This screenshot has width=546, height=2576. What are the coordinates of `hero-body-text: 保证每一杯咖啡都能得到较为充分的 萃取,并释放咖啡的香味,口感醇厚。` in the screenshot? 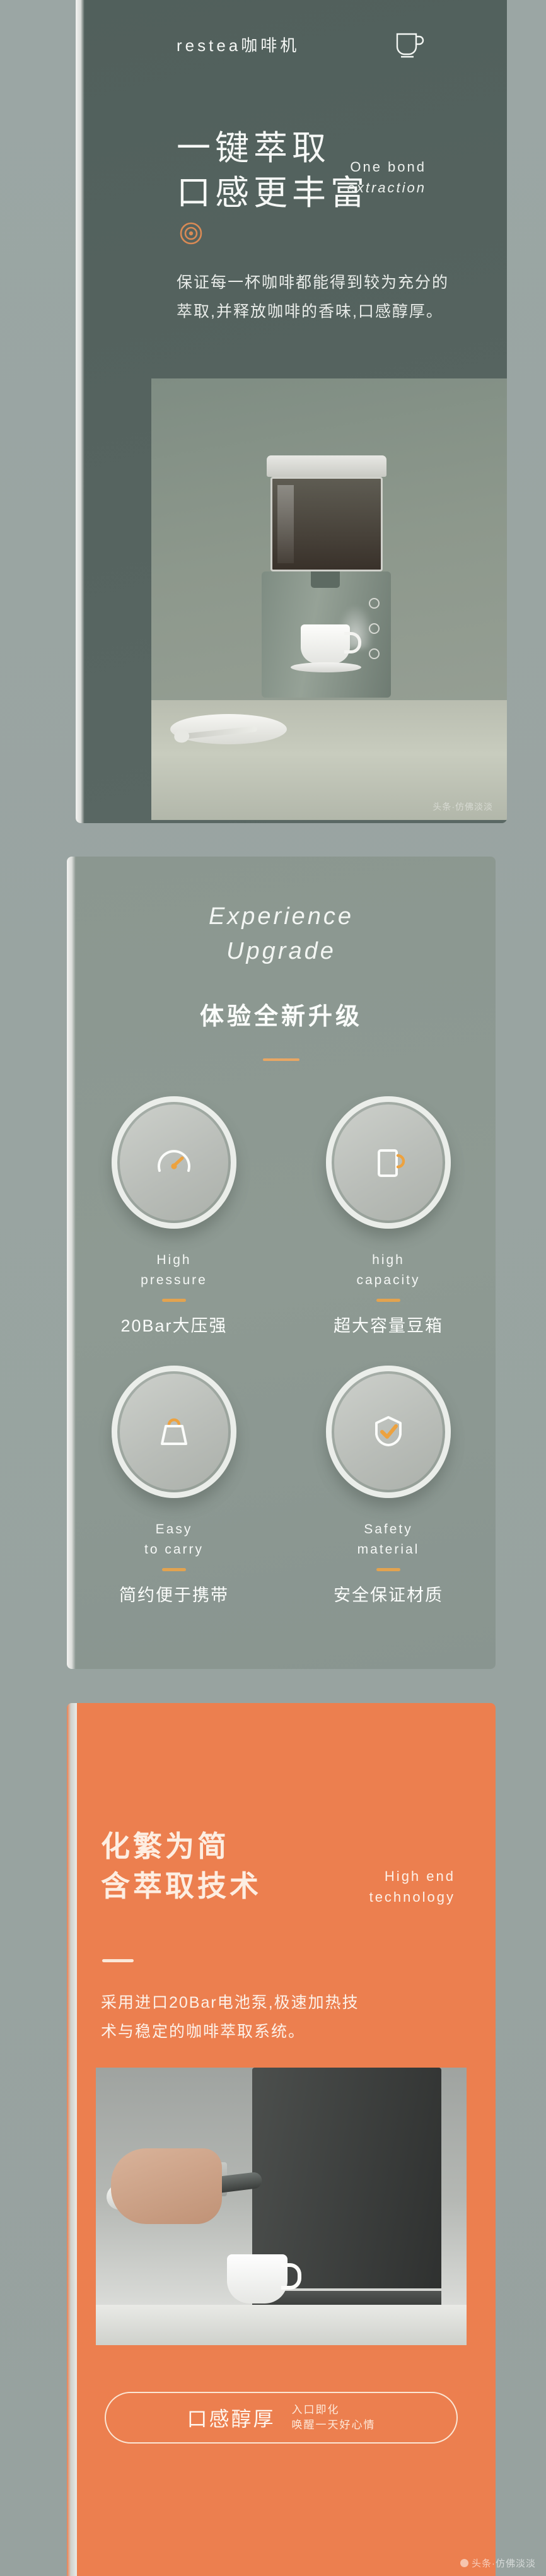 It's located at (313, 297).